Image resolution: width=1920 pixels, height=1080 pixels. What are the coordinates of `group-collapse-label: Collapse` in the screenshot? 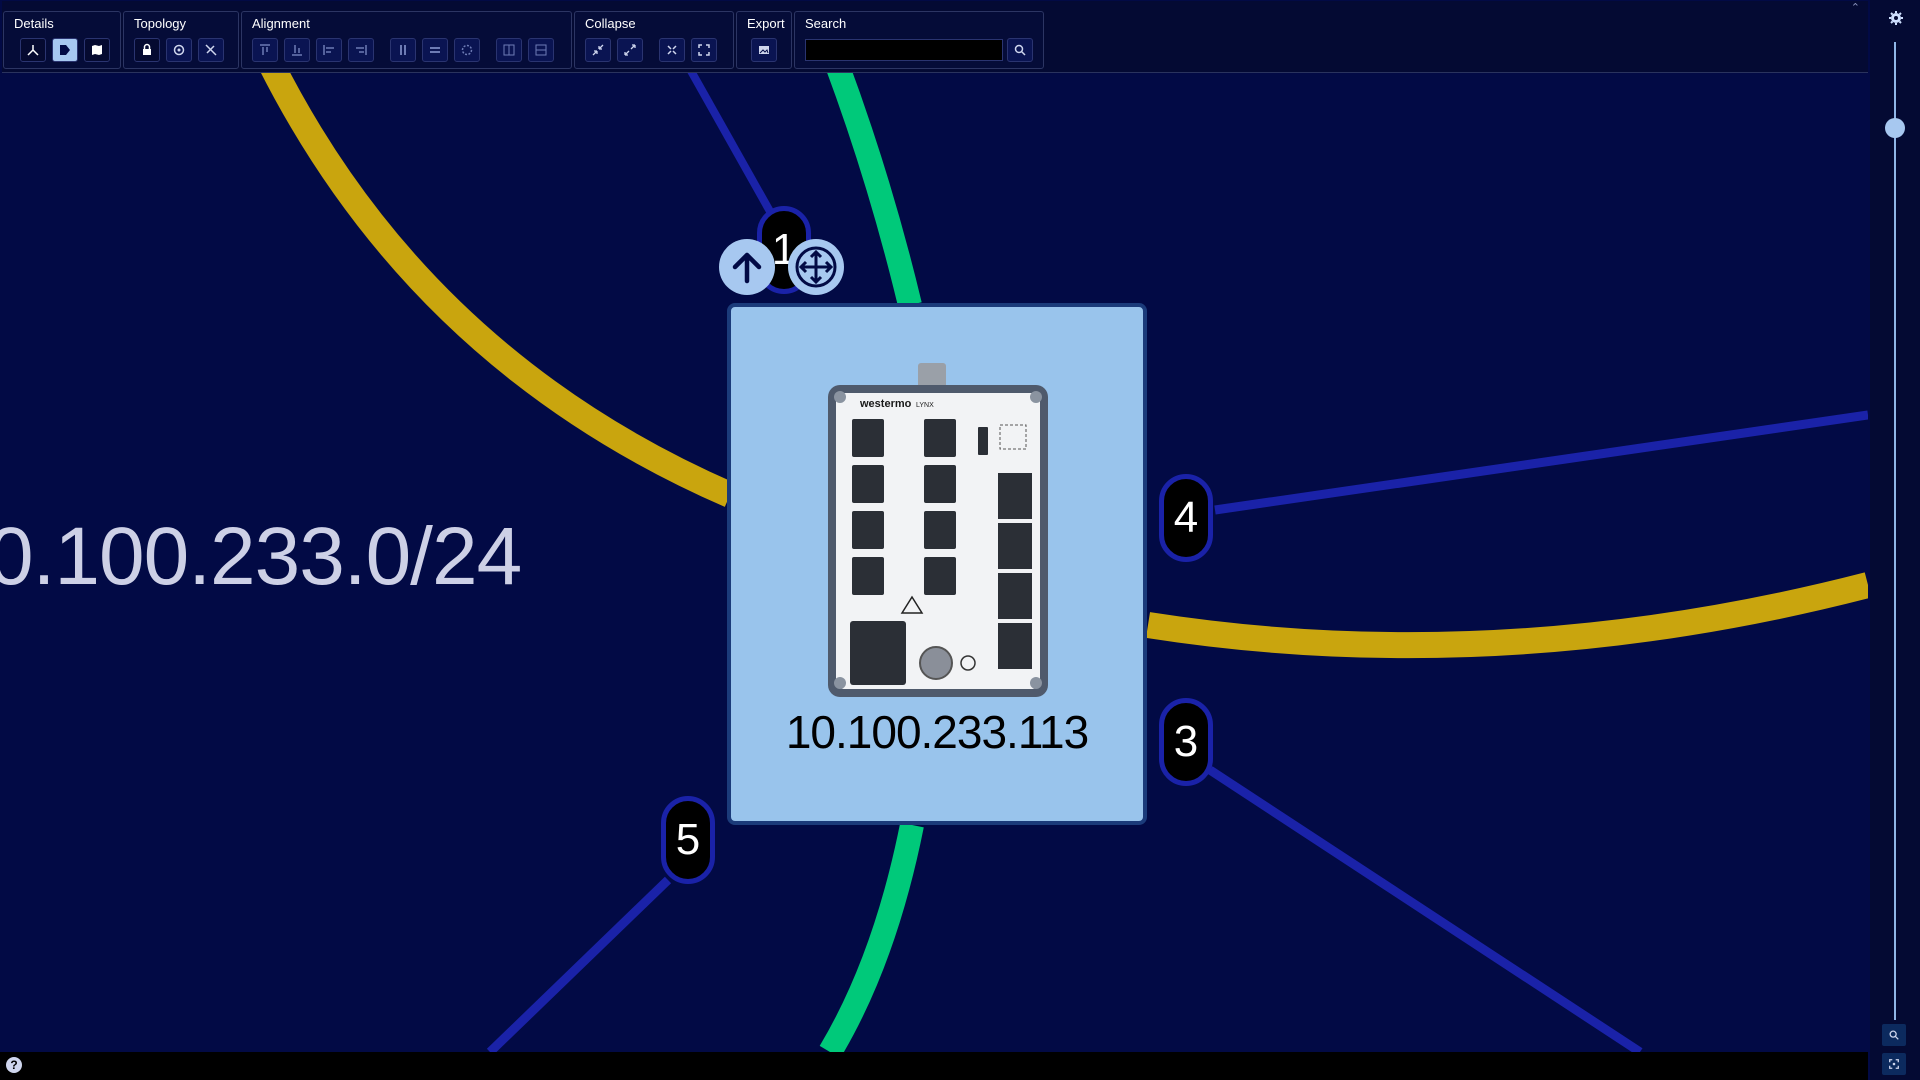 It's located at (610, 23).